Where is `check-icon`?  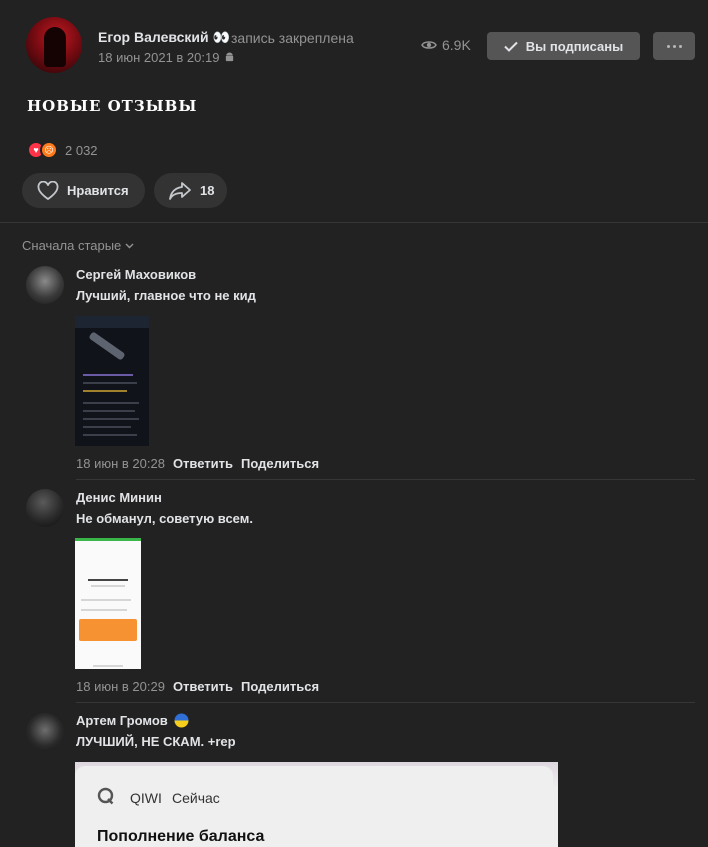 check-icon is located at coordinates (511, 46).